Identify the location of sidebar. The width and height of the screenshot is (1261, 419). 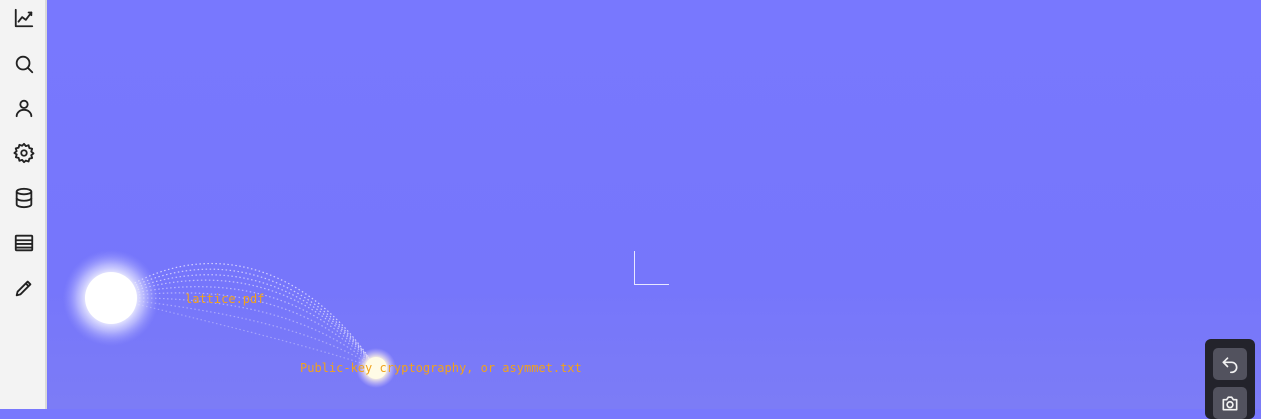
(23, 204).